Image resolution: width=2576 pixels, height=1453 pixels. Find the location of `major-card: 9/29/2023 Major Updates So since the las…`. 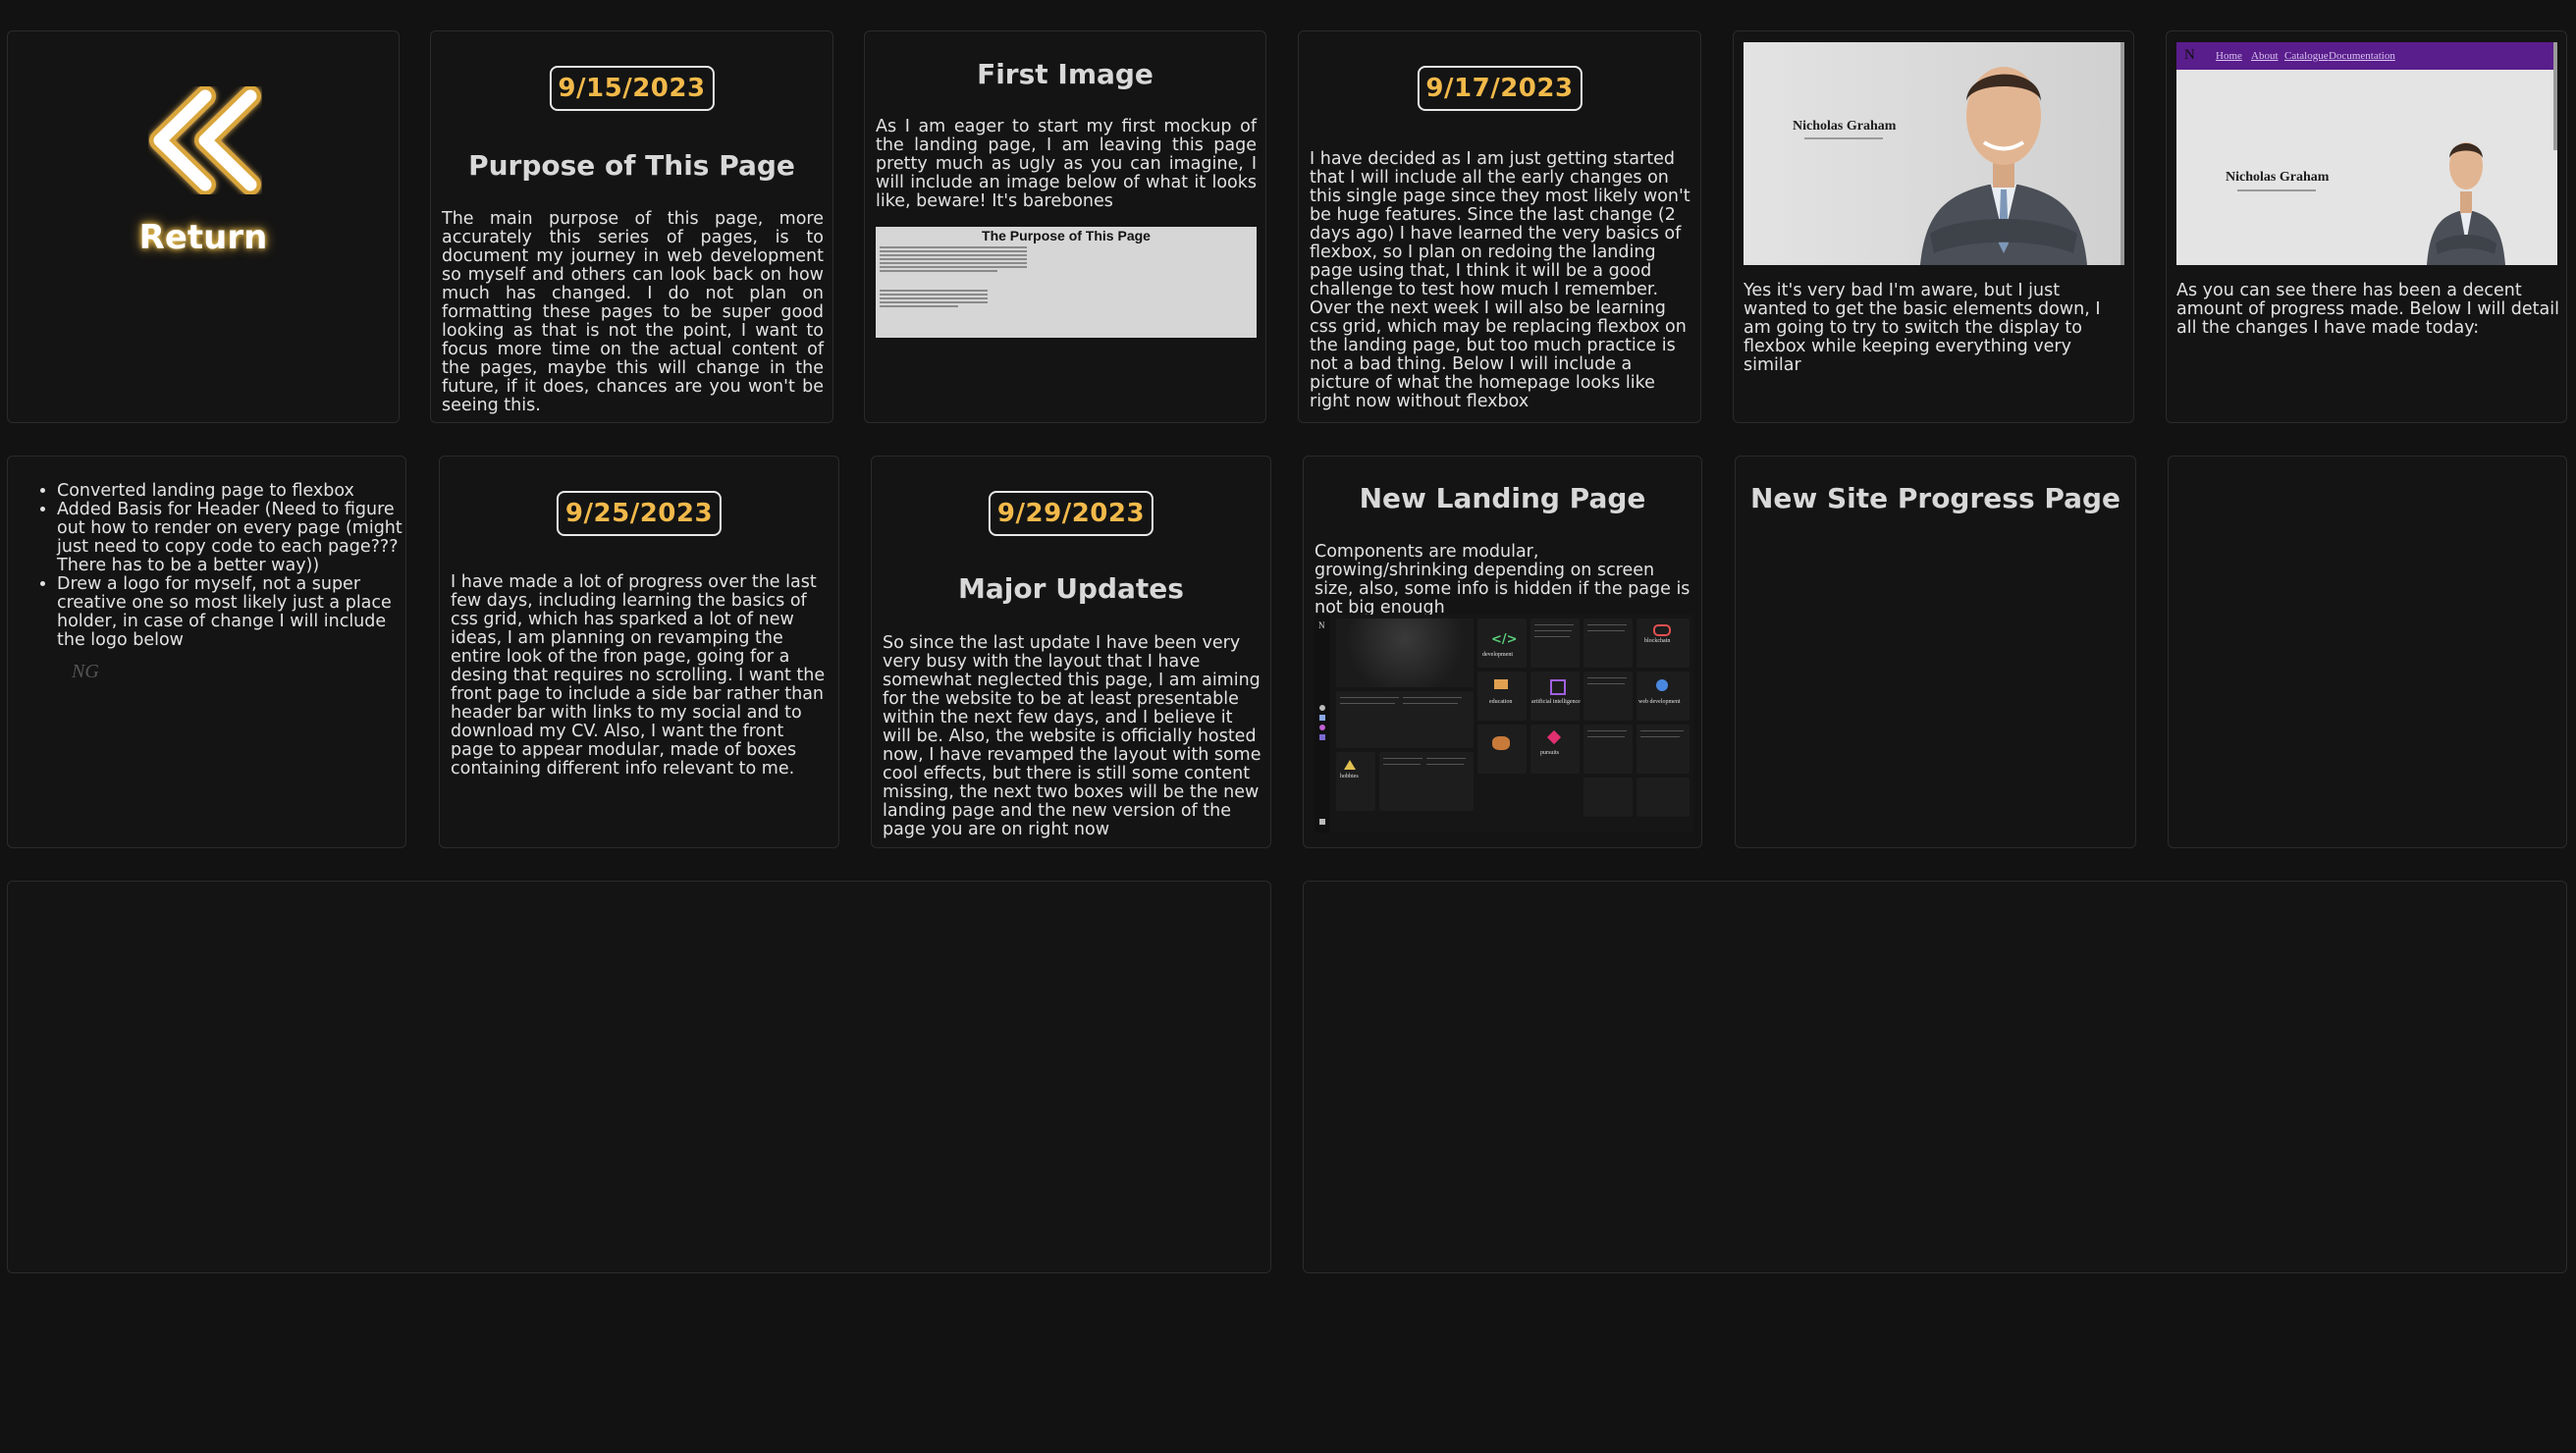

major-card: 9/29/2023 Major Updates So since the las… is located at coordinates (1071, 652).